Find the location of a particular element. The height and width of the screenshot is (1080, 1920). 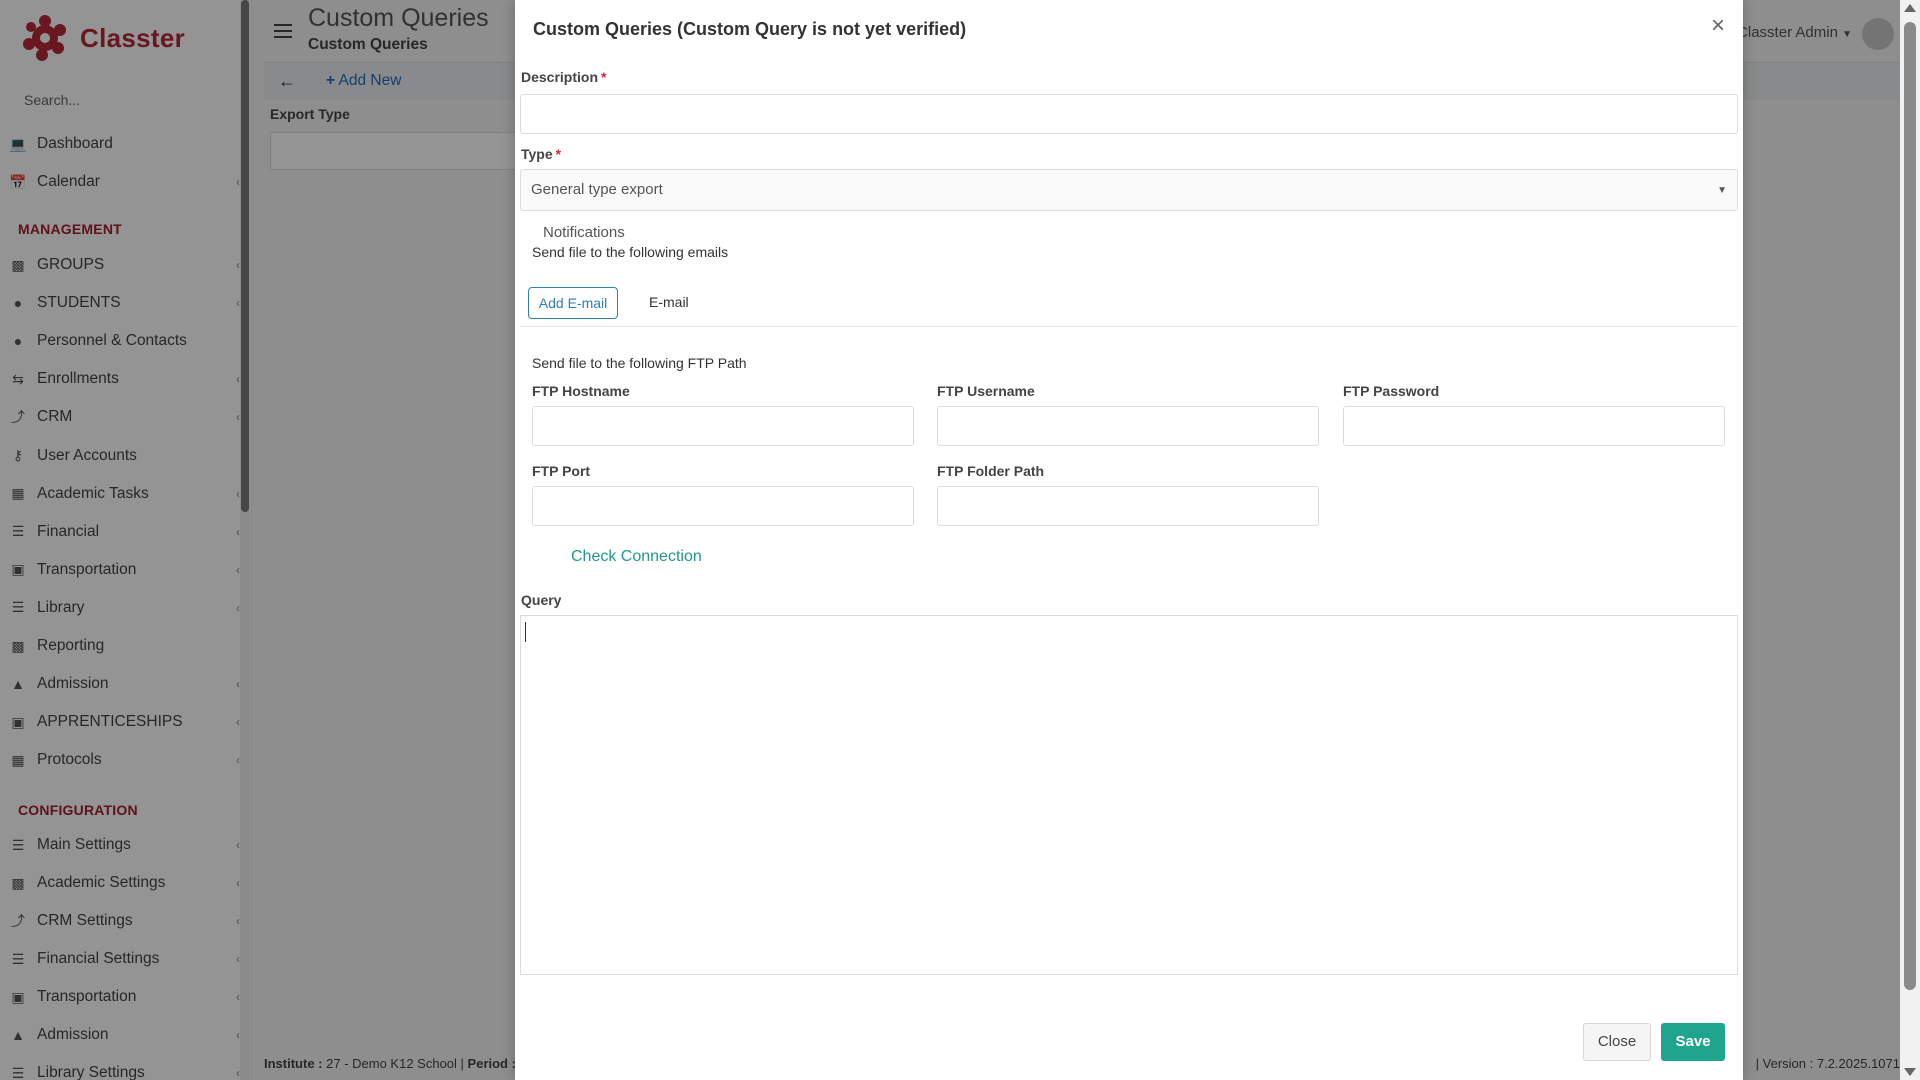

divider is located at coordinates (1129, 326).